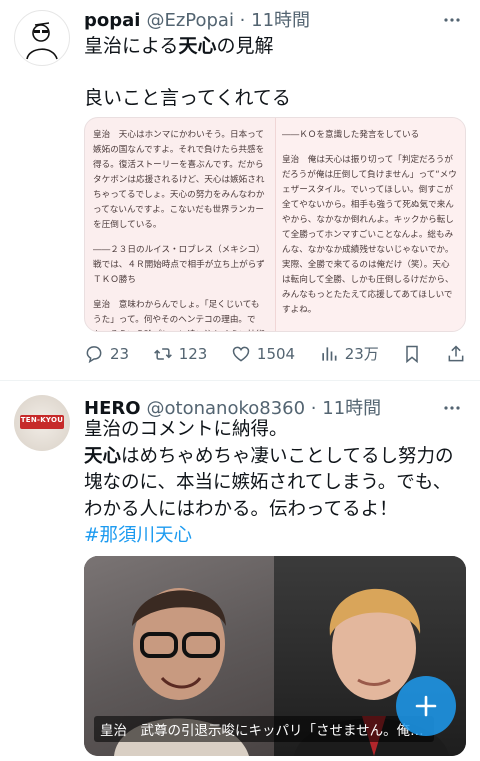  I want to click on tweet-line: 皇治のコメントに納得。, so click(186, 429).